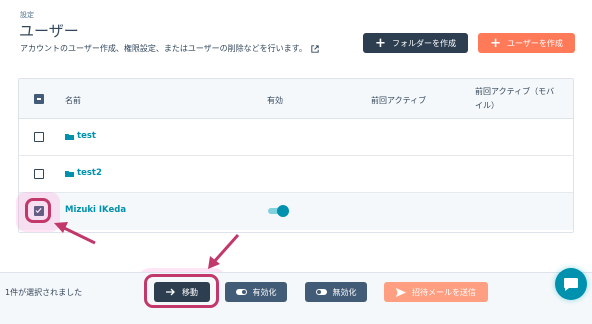 The image size is (592, 324). Describe the element at coordinates (423, 43) in the screenshot. I see `create-folder-label: フォルダーを作成` at that location.